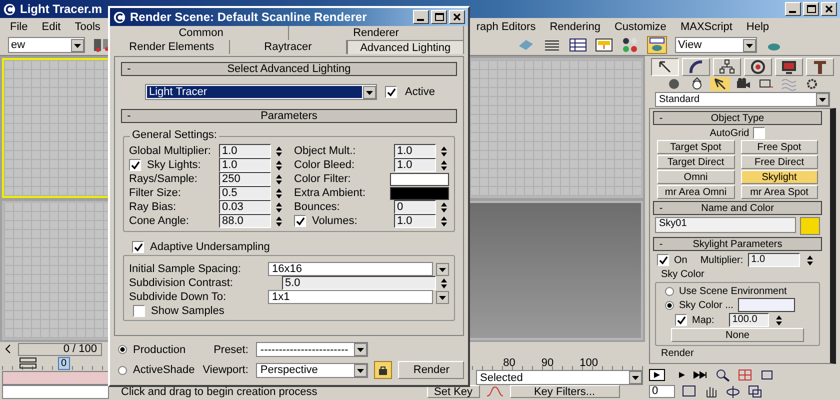  Describe the element at coordinates (431, 370) in the screenshot. I see `render-button: Render` at that location.